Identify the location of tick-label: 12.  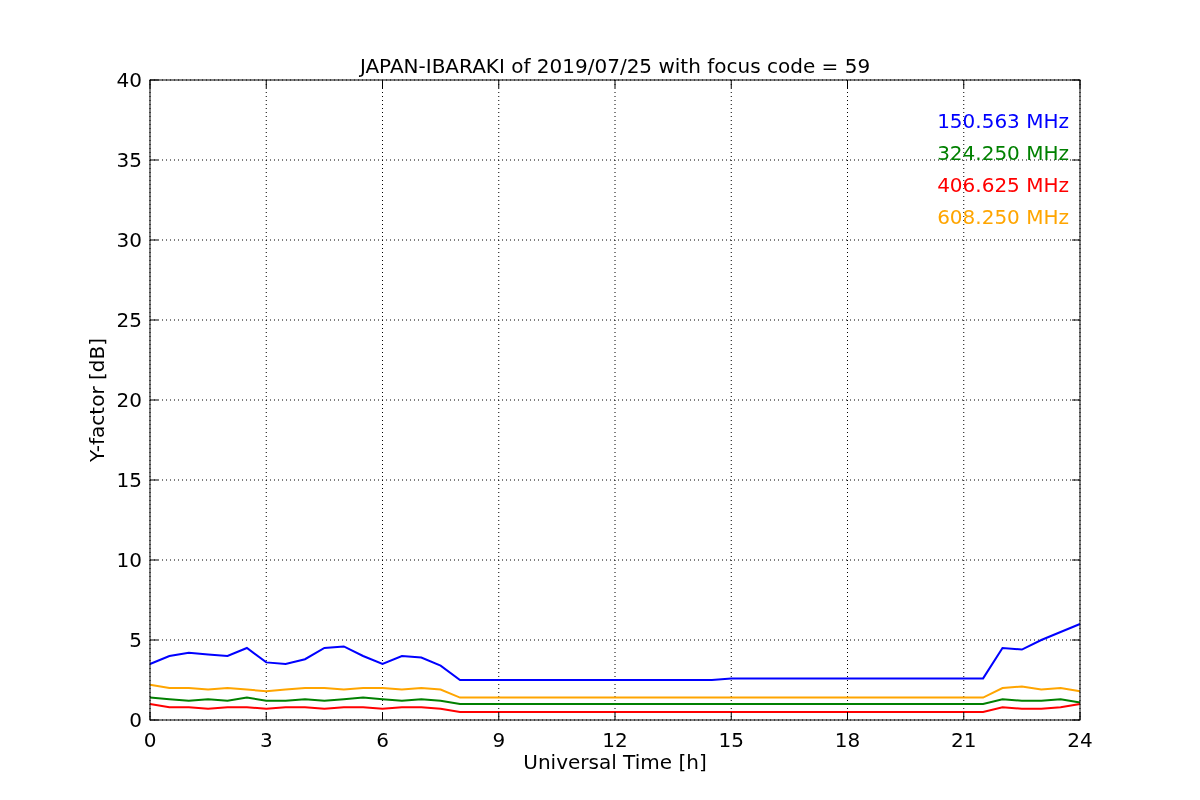
(615, 740).